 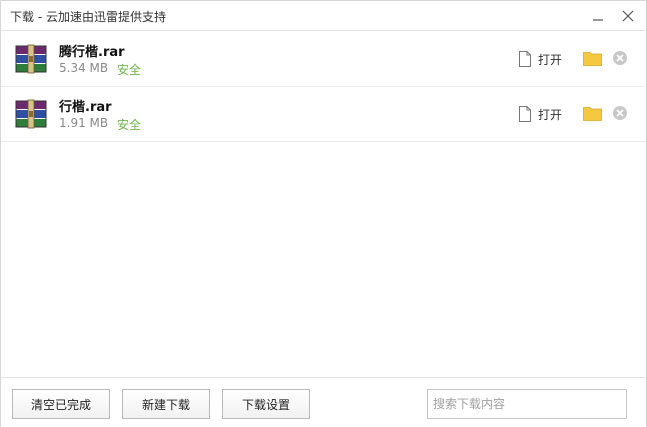 I want to click on title-bar: 下载 - 云加速由迅雷提供支持, so click(x=323, y=16).